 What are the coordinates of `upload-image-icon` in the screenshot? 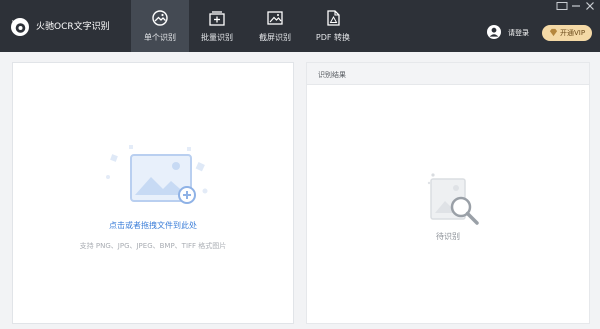 It's located at (157, 174).